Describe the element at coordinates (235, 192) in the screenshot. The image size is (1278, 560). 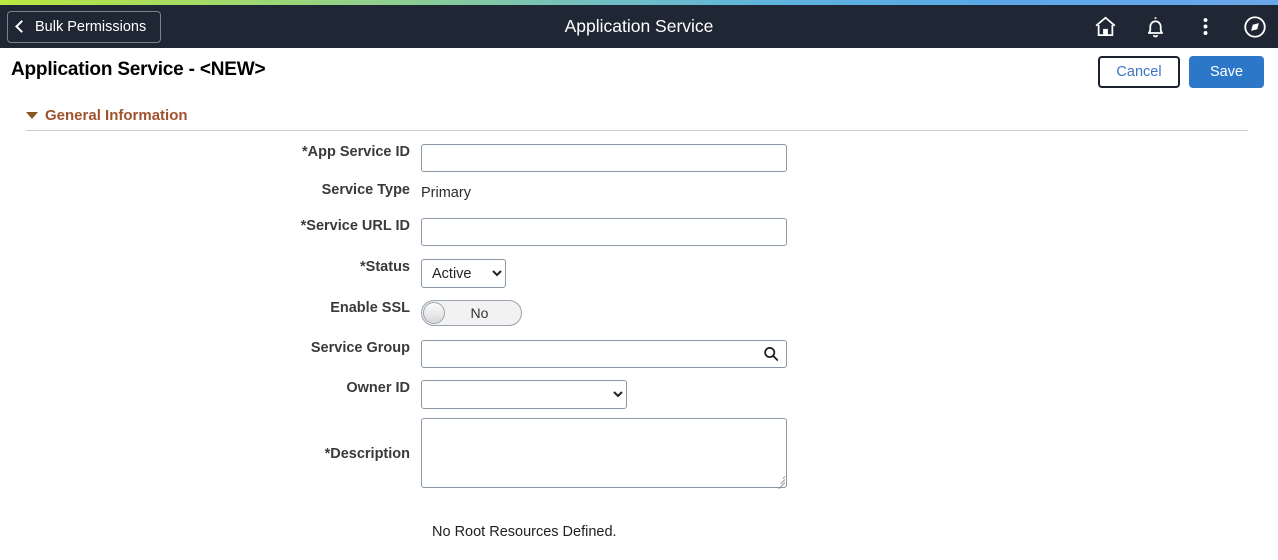
I see `form-row-service-type: Service Type Primary` at that location.